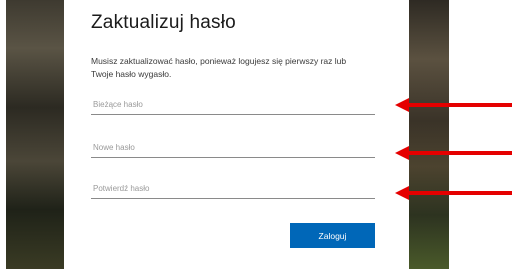 This screenshot has height=269, width=512. What do you see at coordinates (233, 148) in the screenshot?
I see `new-password-field` at bounding box center [233, 148].